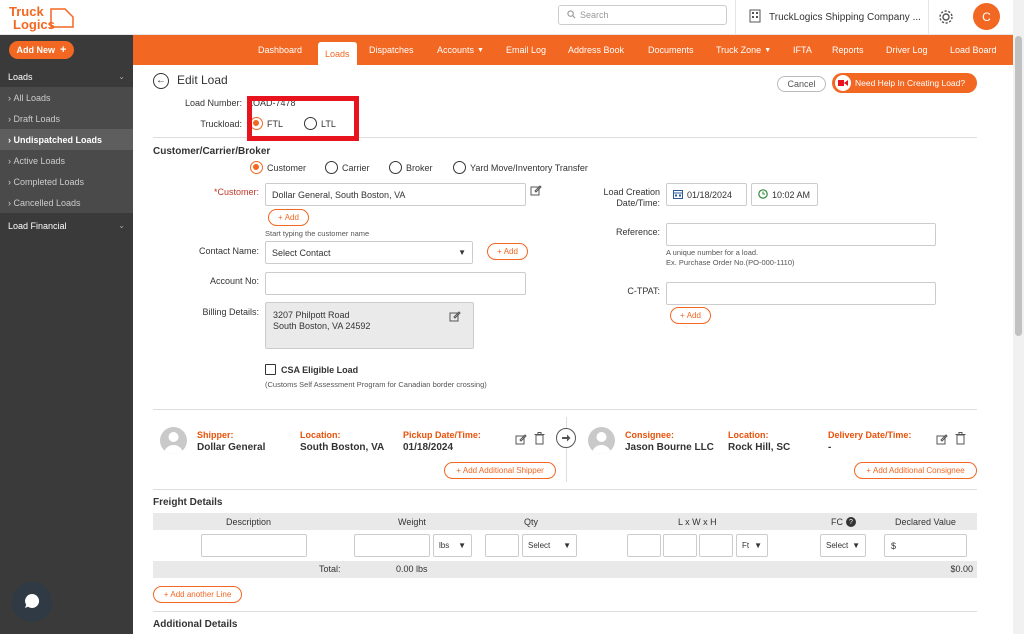 Image resolution: width=1024 pixels, height=634 pixels. I want to click on sidebar-item-label: Undispatched Loads, so click(58, 139).